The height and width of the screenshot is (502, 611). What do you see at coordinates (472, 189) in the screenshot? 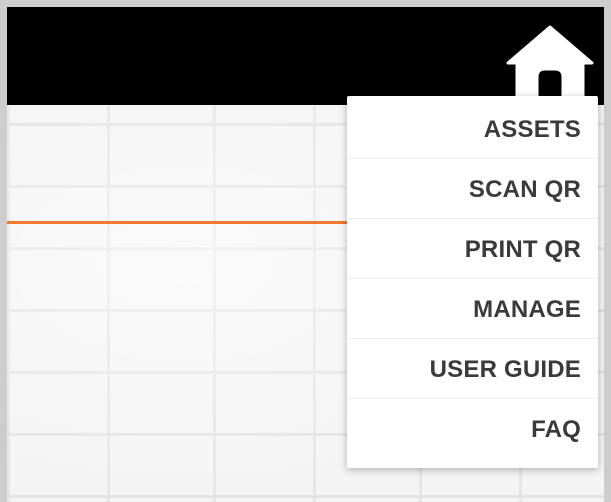
I see `menu-item-scan-qr: SCAN QR` at bounding box center [472, 189].